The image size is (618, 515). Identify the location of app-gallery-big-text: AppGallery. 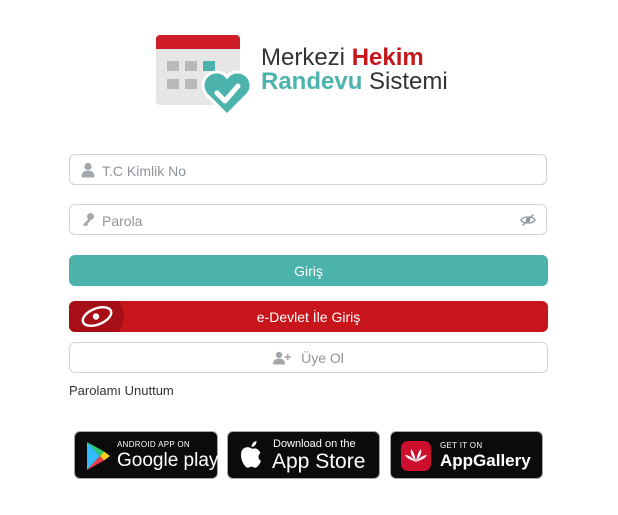
(485, 460).